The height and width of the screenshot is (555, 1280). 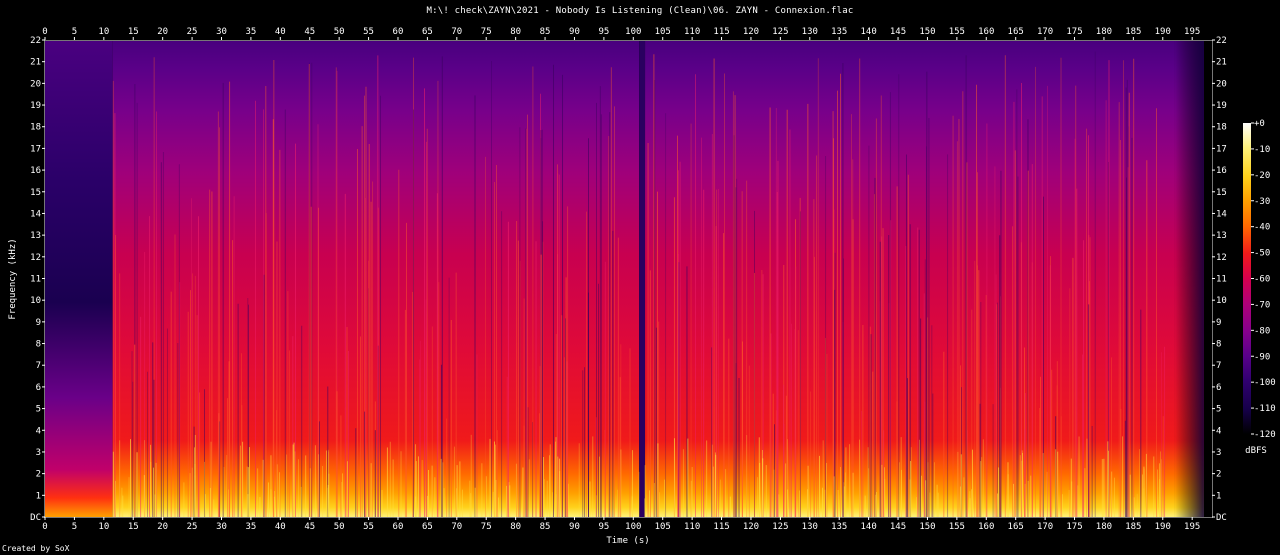 I want to click on x-tick-label-top: 95, so click(x=603, y=32).